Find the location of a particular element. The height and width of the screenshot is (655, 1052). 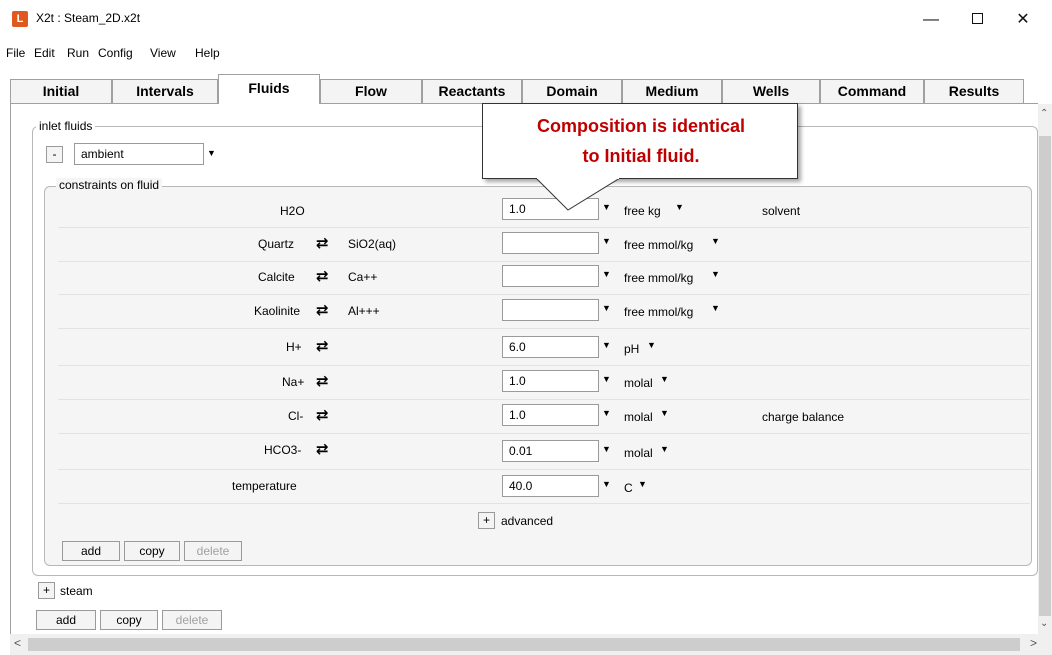

fluid-dropdown-icon: ▼ is located at coordinates (211, 153).